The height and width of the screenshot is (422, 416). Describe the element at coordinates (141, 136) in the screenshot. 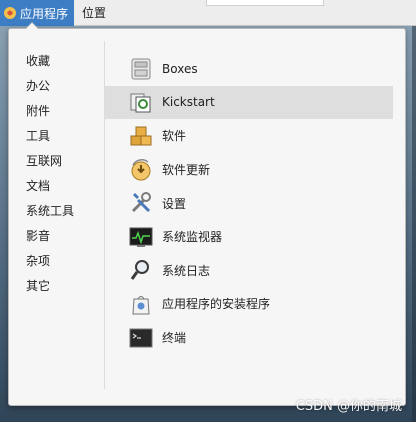

I see `software-icon` at that location.